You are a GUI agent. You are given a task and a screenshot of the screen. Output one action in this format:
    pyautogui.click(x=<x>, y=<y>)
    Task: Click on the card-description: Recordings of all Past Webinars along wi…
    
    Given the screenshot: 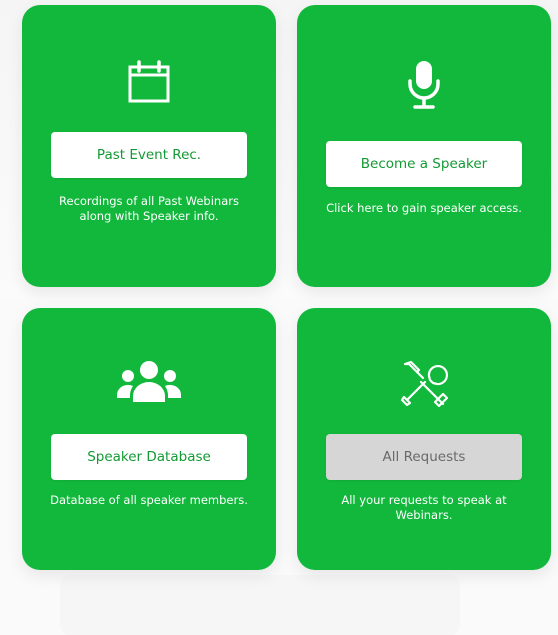 What is the action you would take?
    pyautogui.click(x=149, y=208)
    